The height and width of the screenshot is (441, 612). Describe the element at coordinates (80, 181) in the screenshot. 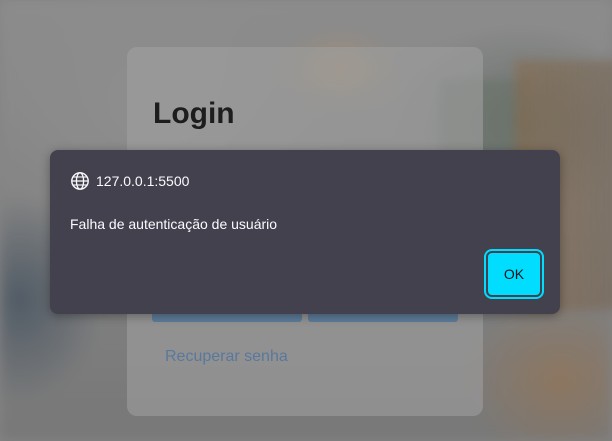

I see `globe-icon` at that location.